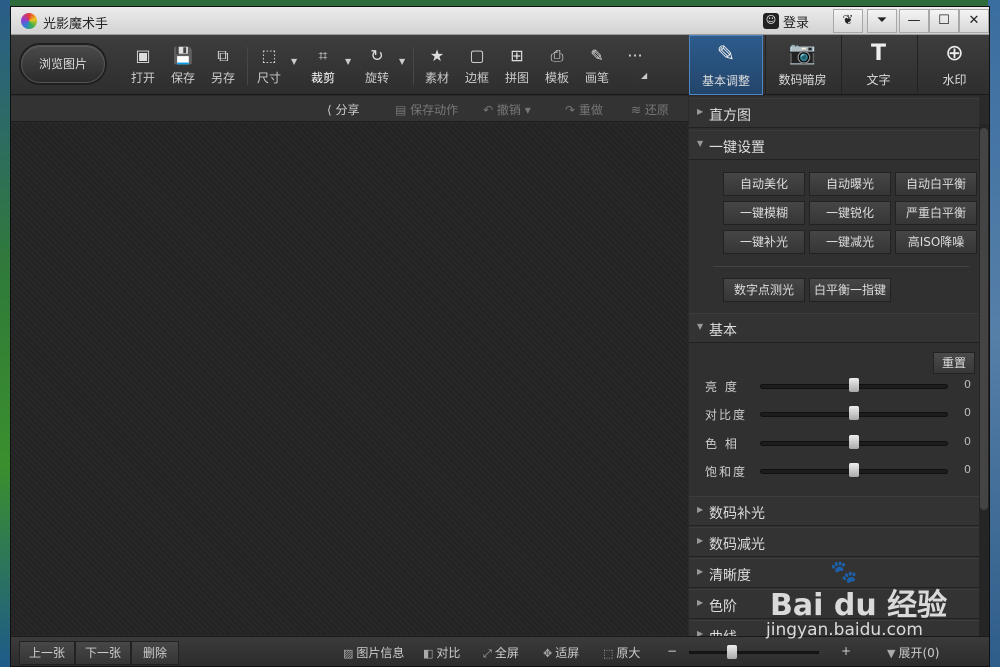 The image size is (1000, 667). I want to click on crop-button: ⌗ 裁剪, so click(323, 67).